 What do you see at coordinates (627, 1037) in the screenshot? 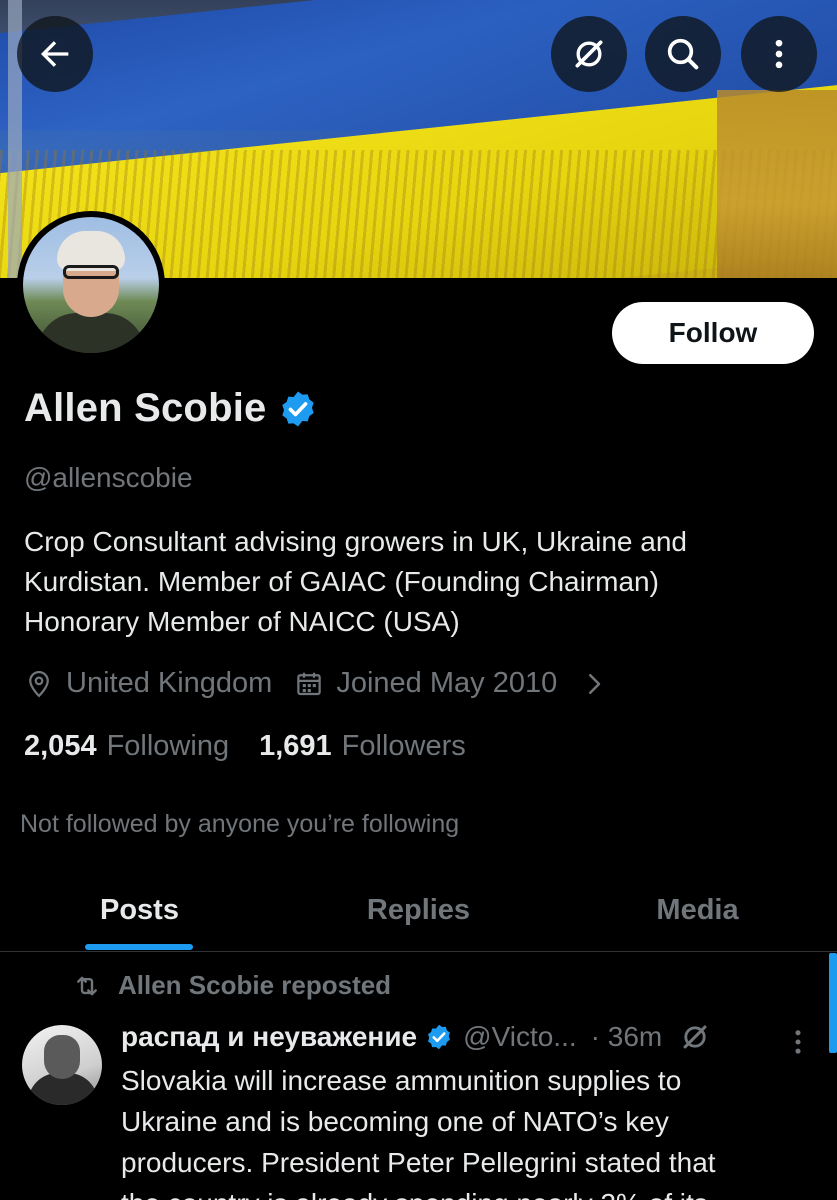
I see `post-timestamp: · 36m` at bounding box center [627, 1037].